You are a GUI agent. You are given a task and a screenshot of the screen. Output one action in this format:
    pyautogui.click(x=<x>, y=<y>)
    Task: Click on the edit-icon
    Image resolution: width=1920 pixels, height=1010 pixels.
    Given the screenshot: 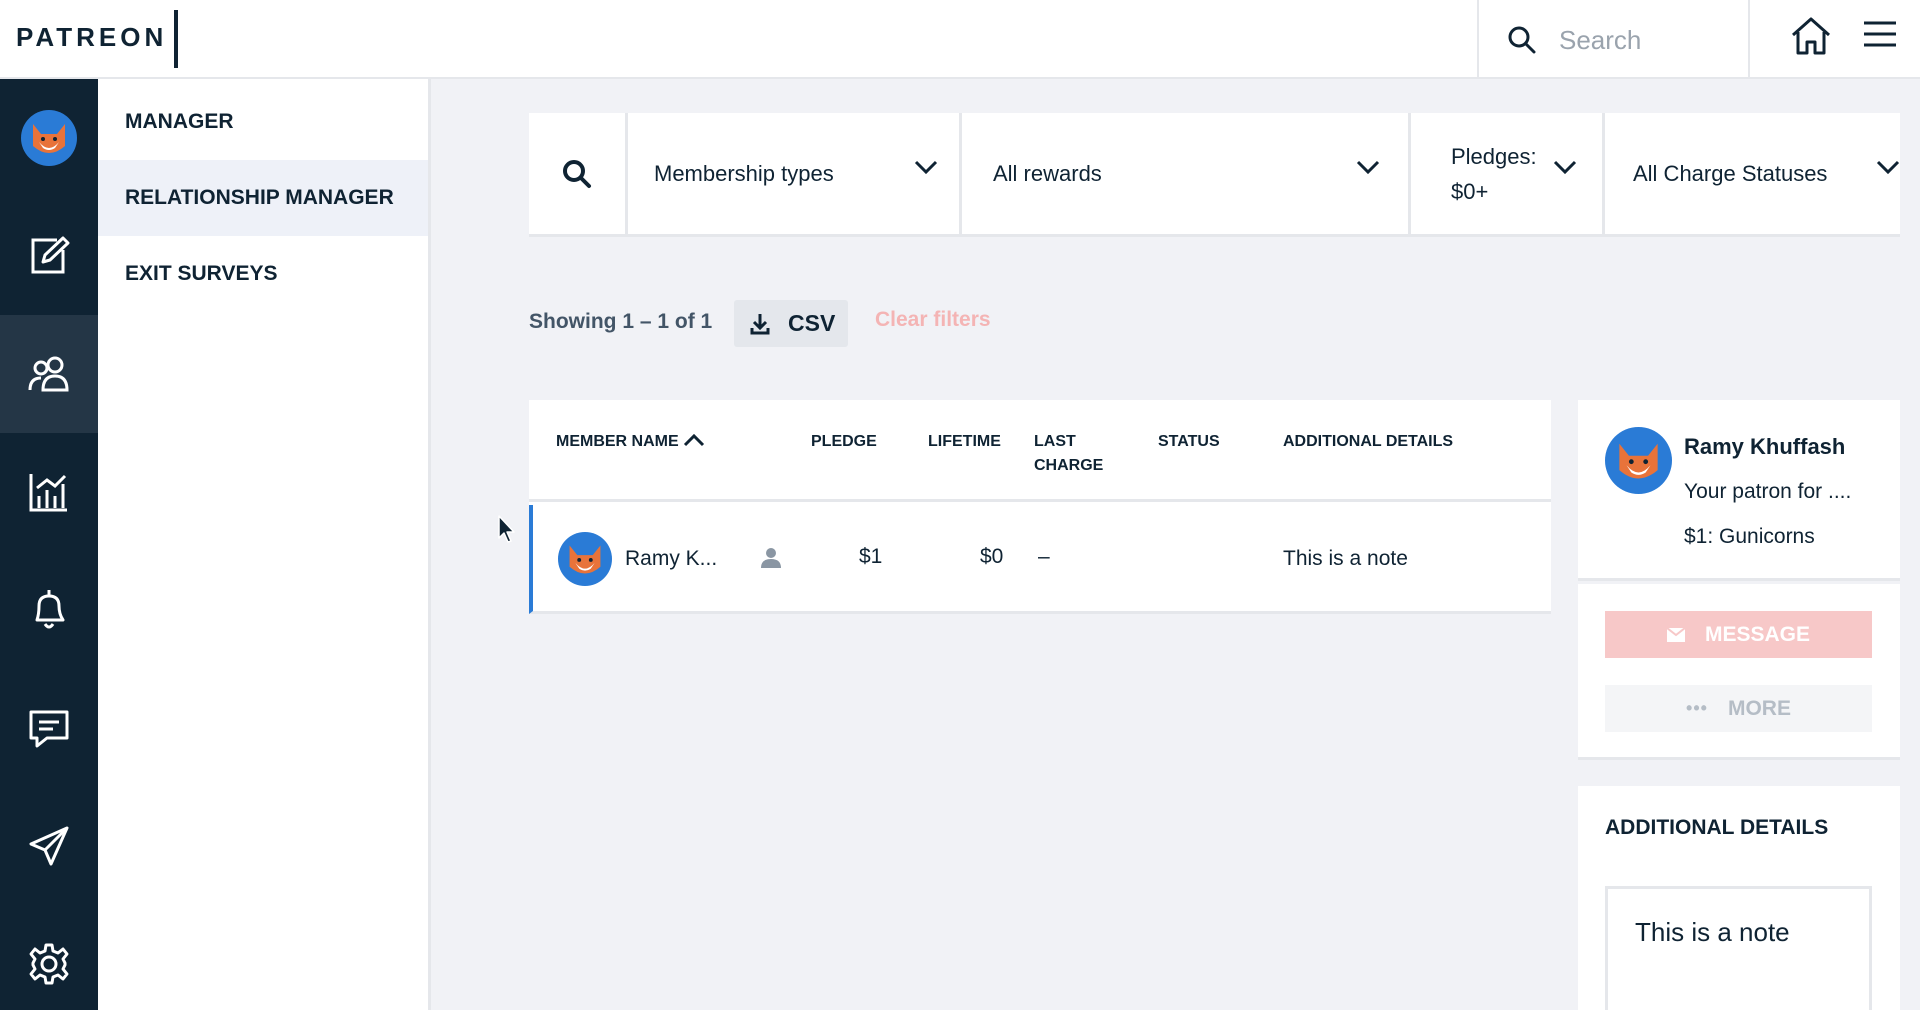 What is the action you would take?
    pyautogui.click(x=50, y=255)
    